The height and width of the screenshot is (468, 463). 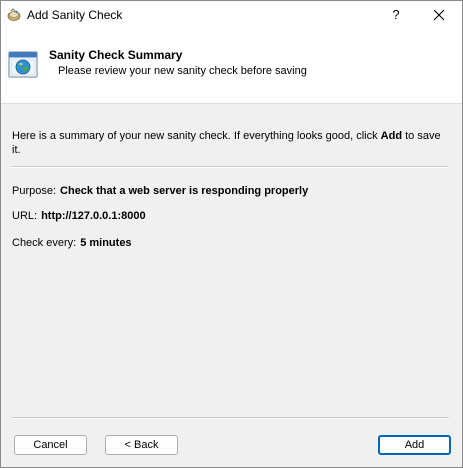 What do you see at coordinates (391, 136) in the screenshot?
I see `intro-action-word: Add` at bounding box center [391, 136].